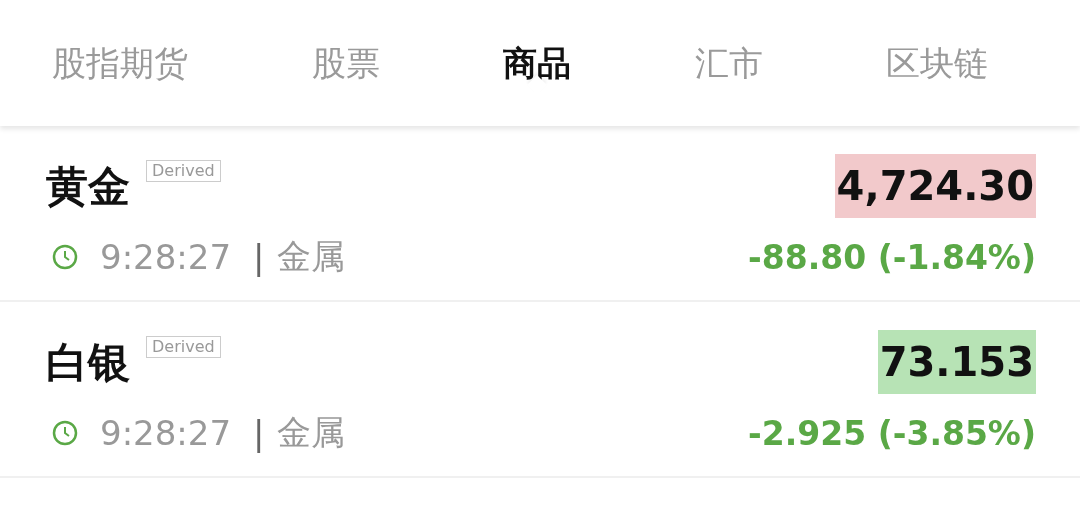  Describe the element at coordinates (728, 63) in the screenshot. I see `tab: 汇市` at that location.